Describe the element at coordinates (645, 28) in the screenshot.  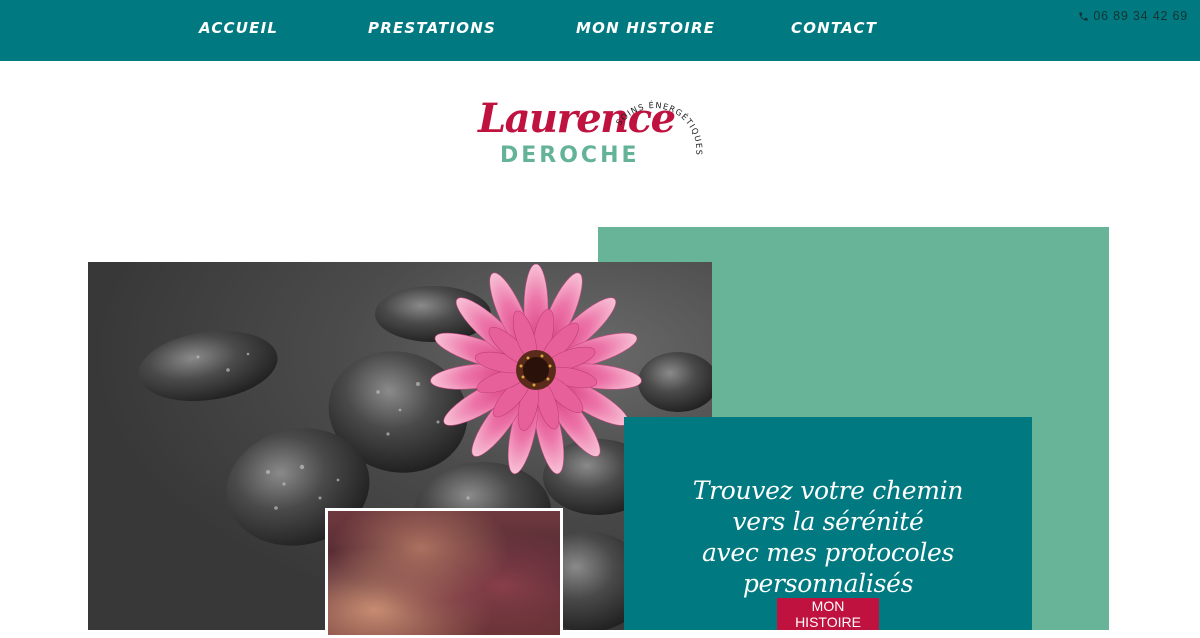
I see `nav-link-mon-histoire: MON HISTOIRE` at that location.